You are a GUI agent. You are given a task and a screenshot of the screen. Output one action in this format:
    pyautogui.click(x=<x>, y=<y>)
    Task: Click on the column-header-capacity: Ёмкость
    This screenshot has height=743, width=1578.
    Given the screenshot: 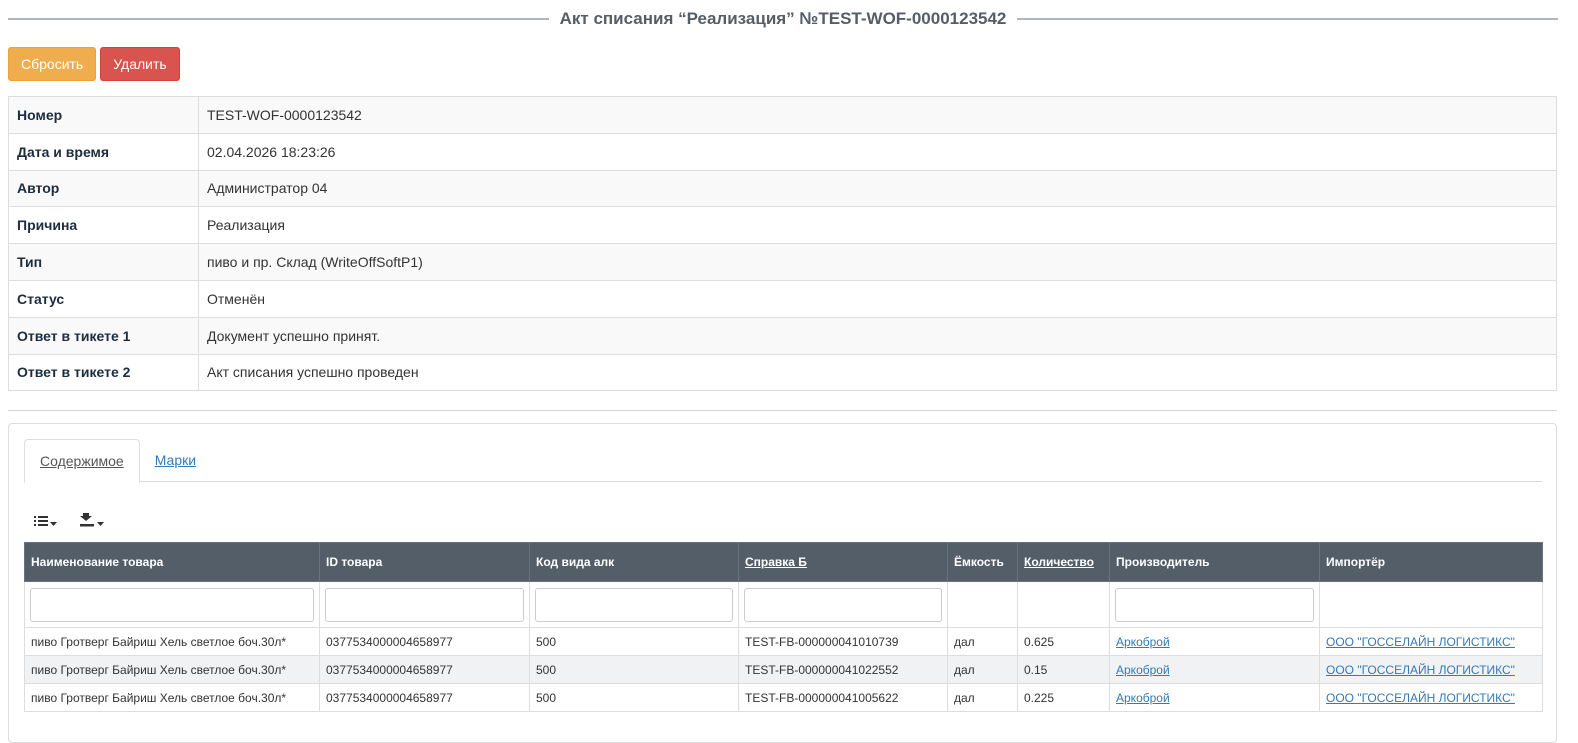 What is the action you would take?
    pyautogui.click(x=982, y=562)
    